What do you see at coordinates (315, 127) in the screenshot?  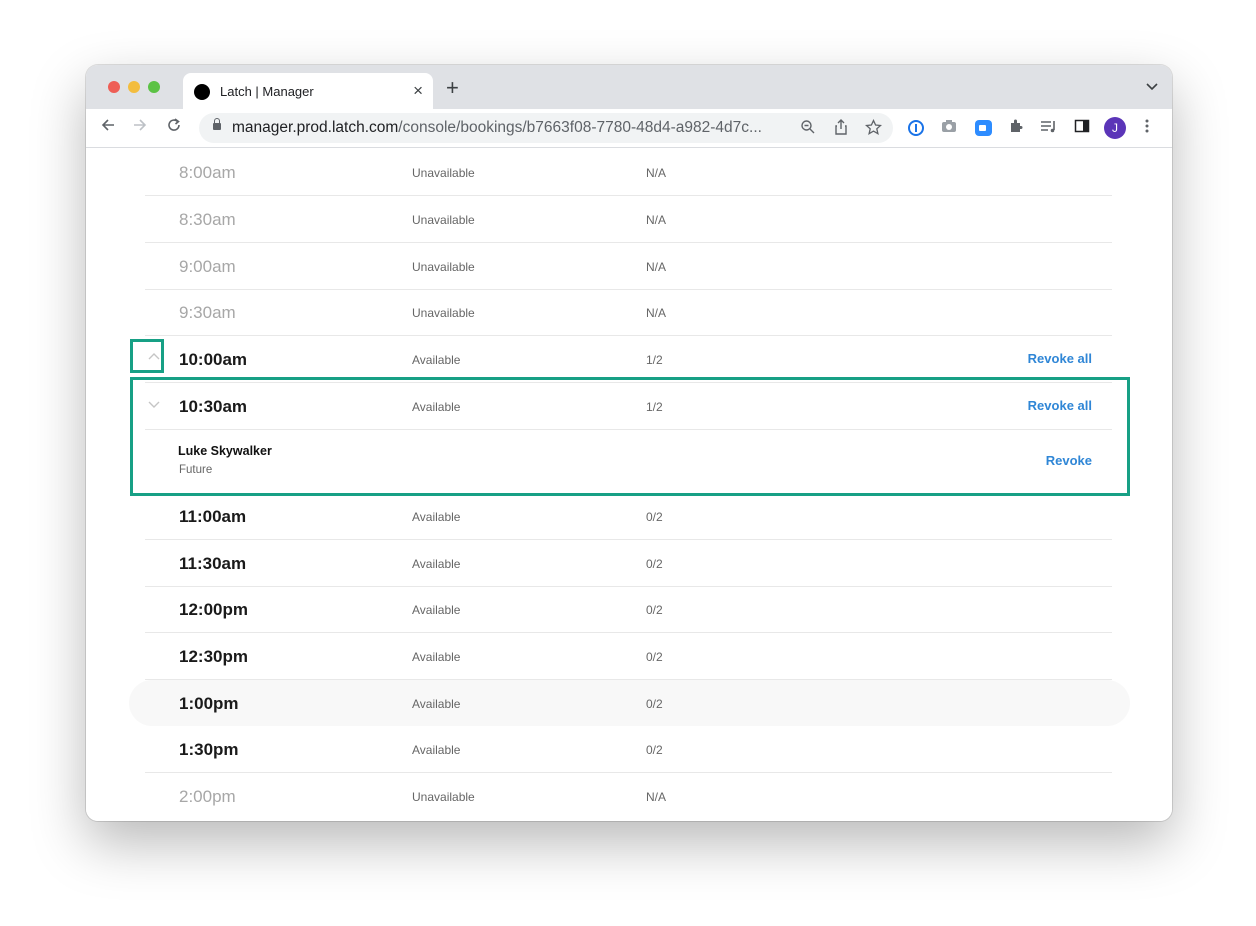 I see `url-host: manager.prod.latch.com` at bounding box center [315, 127].